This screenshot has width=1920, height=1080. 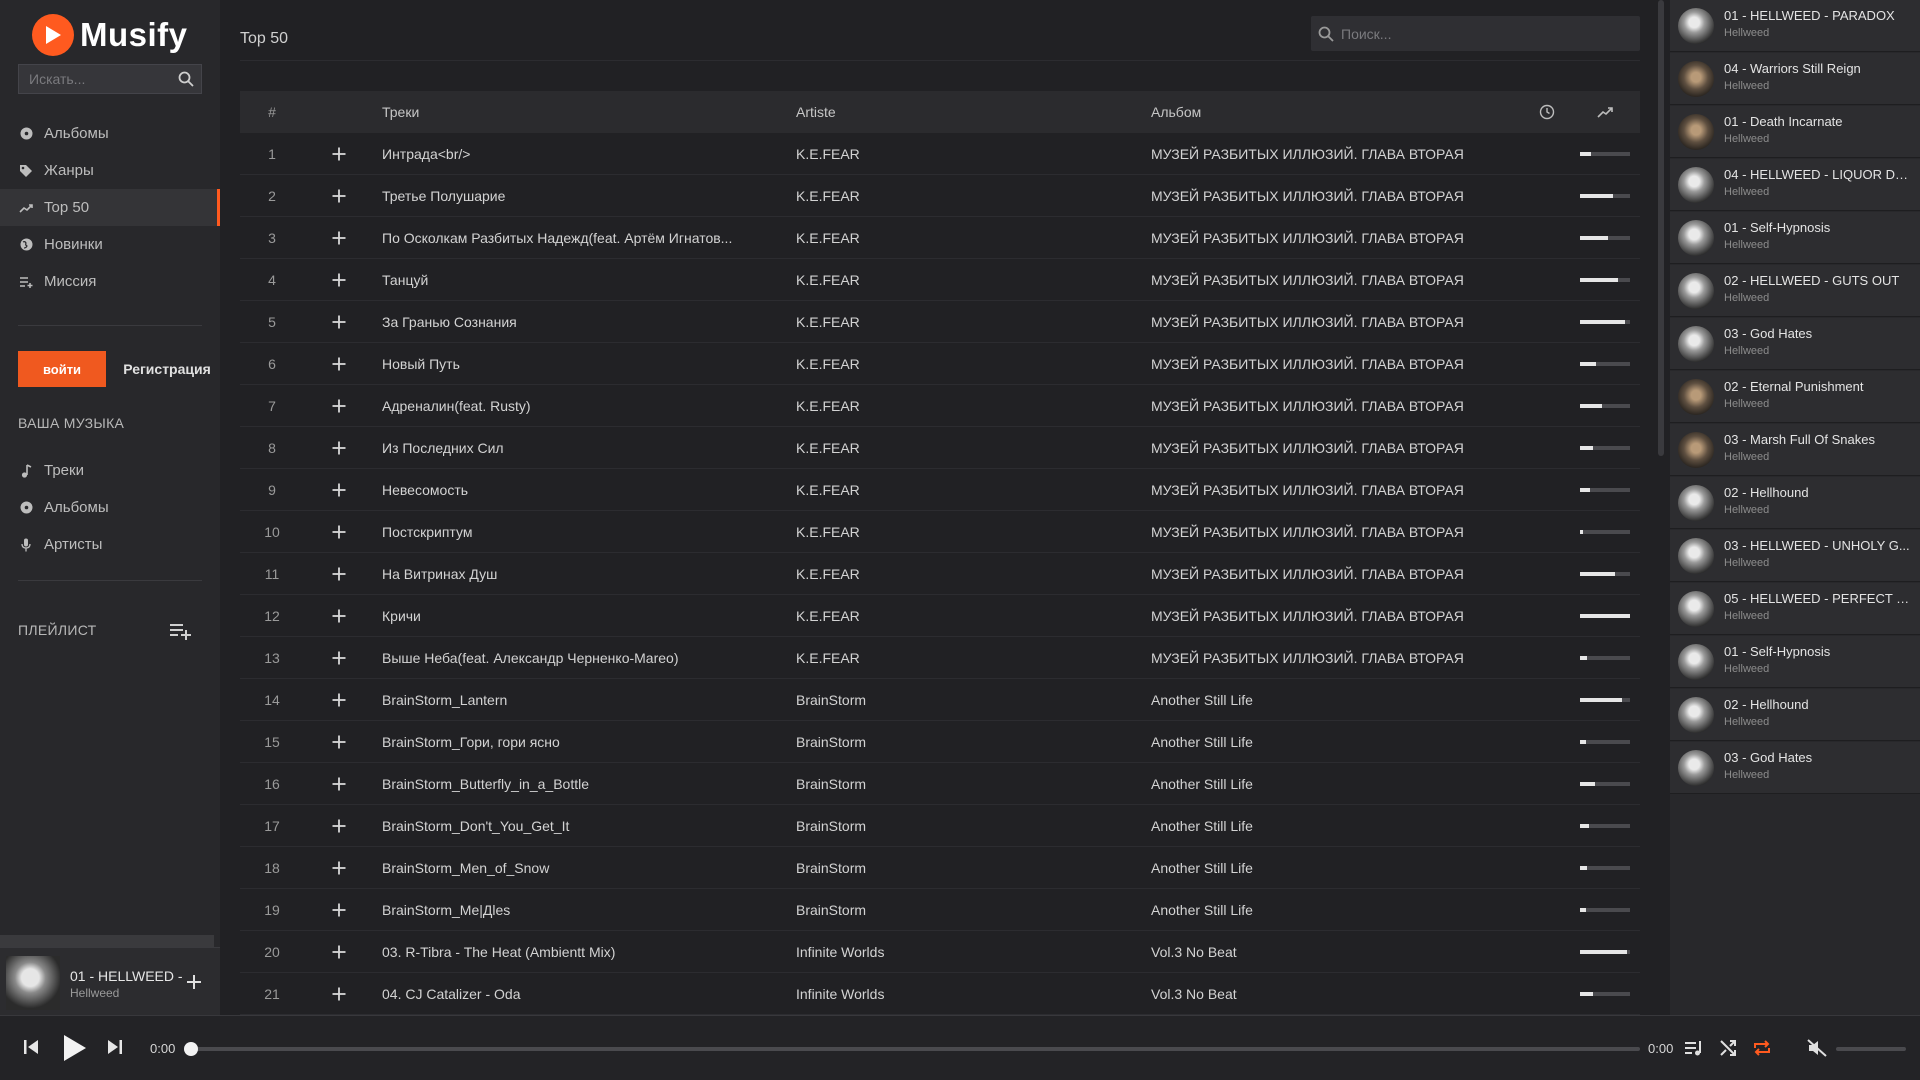 I want to click on progress-bar, so click(x=912, y=1049).